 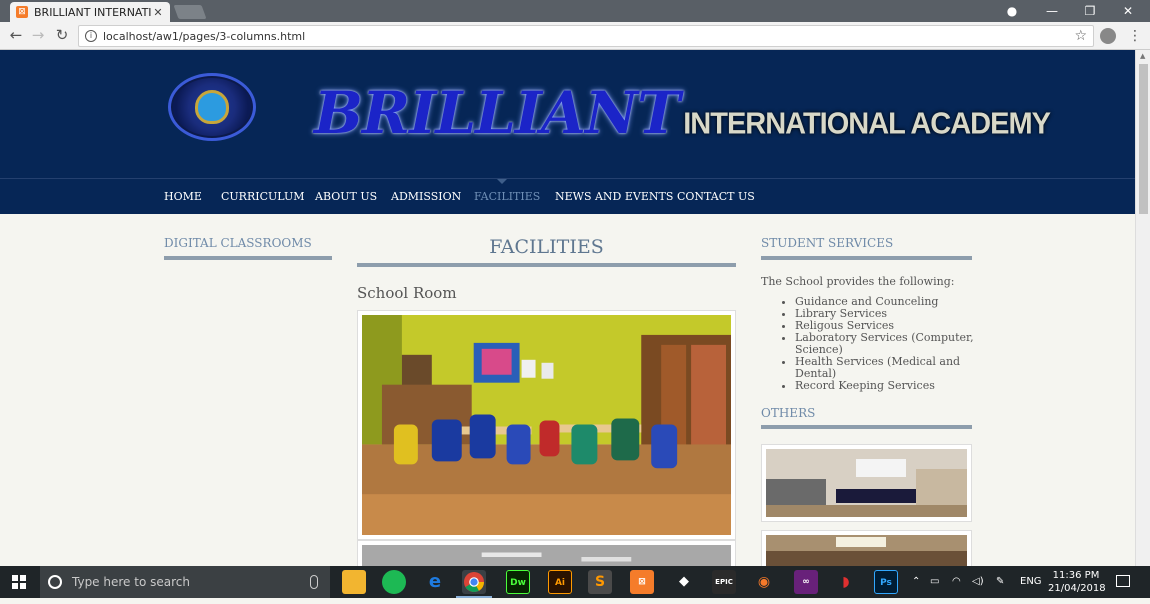 What do you see at coordinates (394, 582) in the screenshot?
I see `spotify-icon` at bounding box center [394, 582].